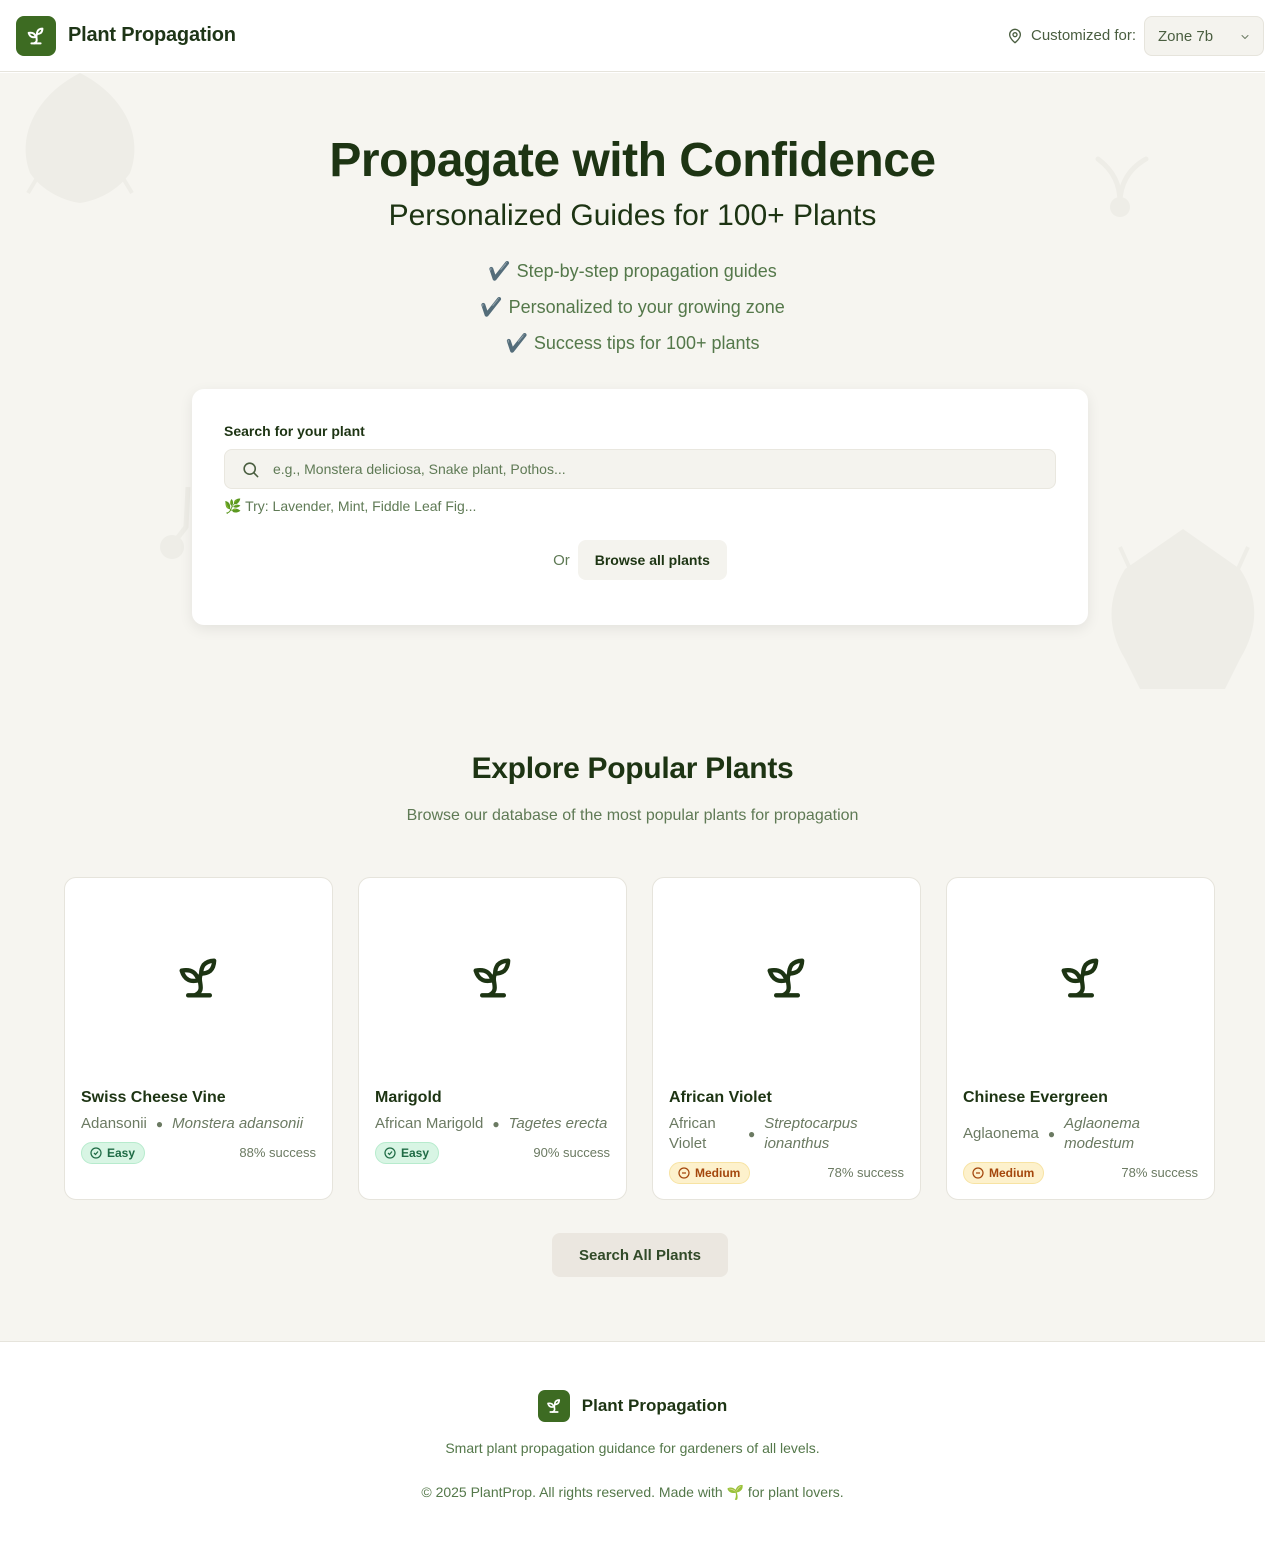 This screenshot has width=1265, height=1550. I want to click on plant-scientific-name: Tagetes erecta, so click(558, 1123).